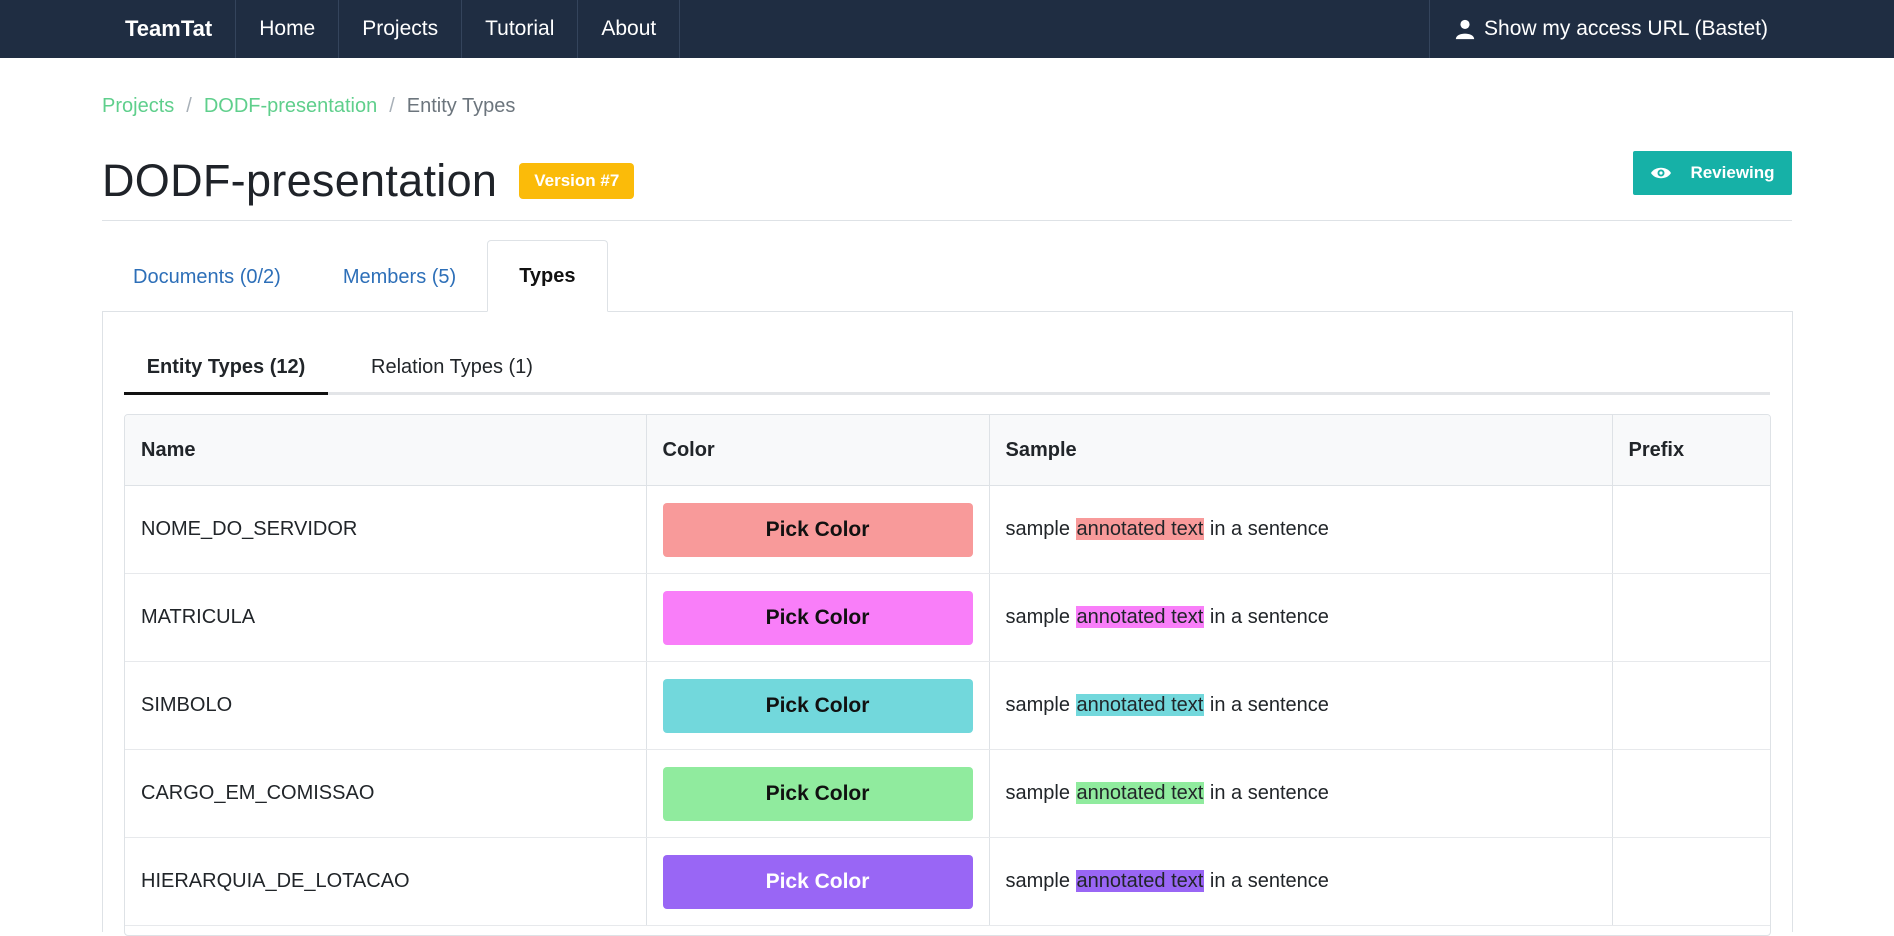  Describe the element at coordinates (286, 29) in the screenshot. I see `nav-home: Home` at that location.